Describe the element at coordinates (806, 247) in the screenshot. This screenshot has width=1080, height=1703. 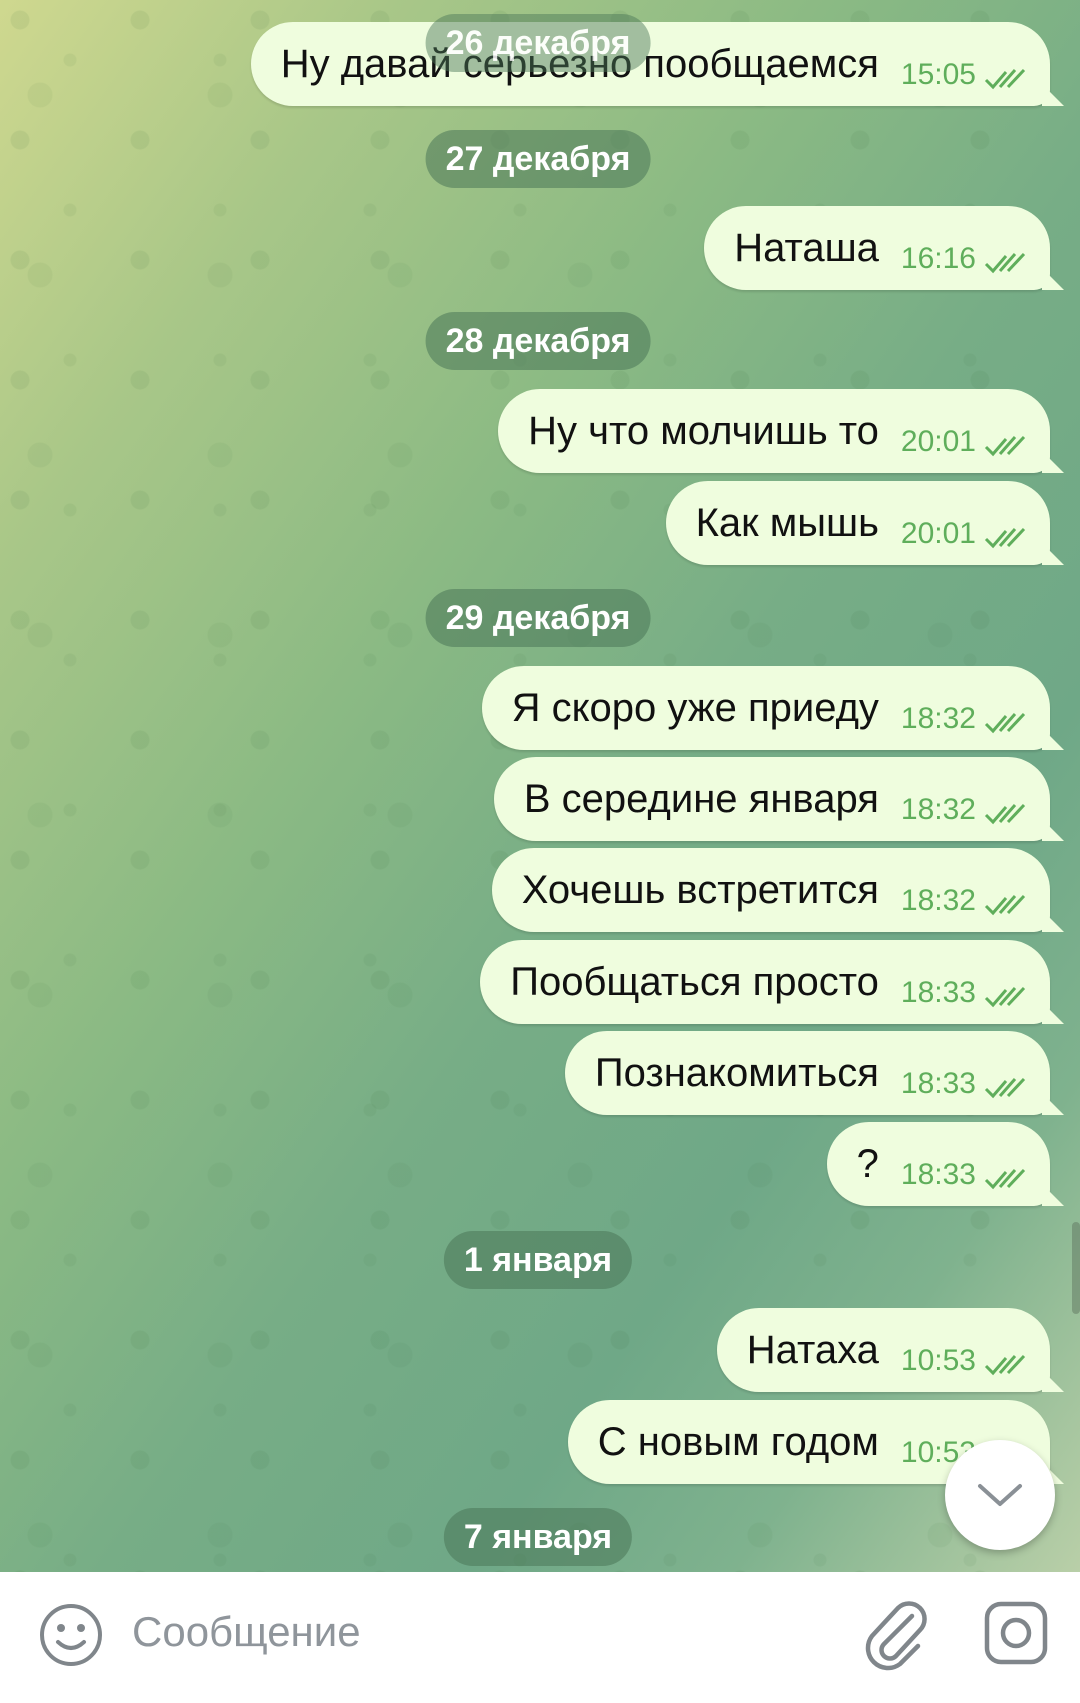
I see `message-text: Наташа` at that location.